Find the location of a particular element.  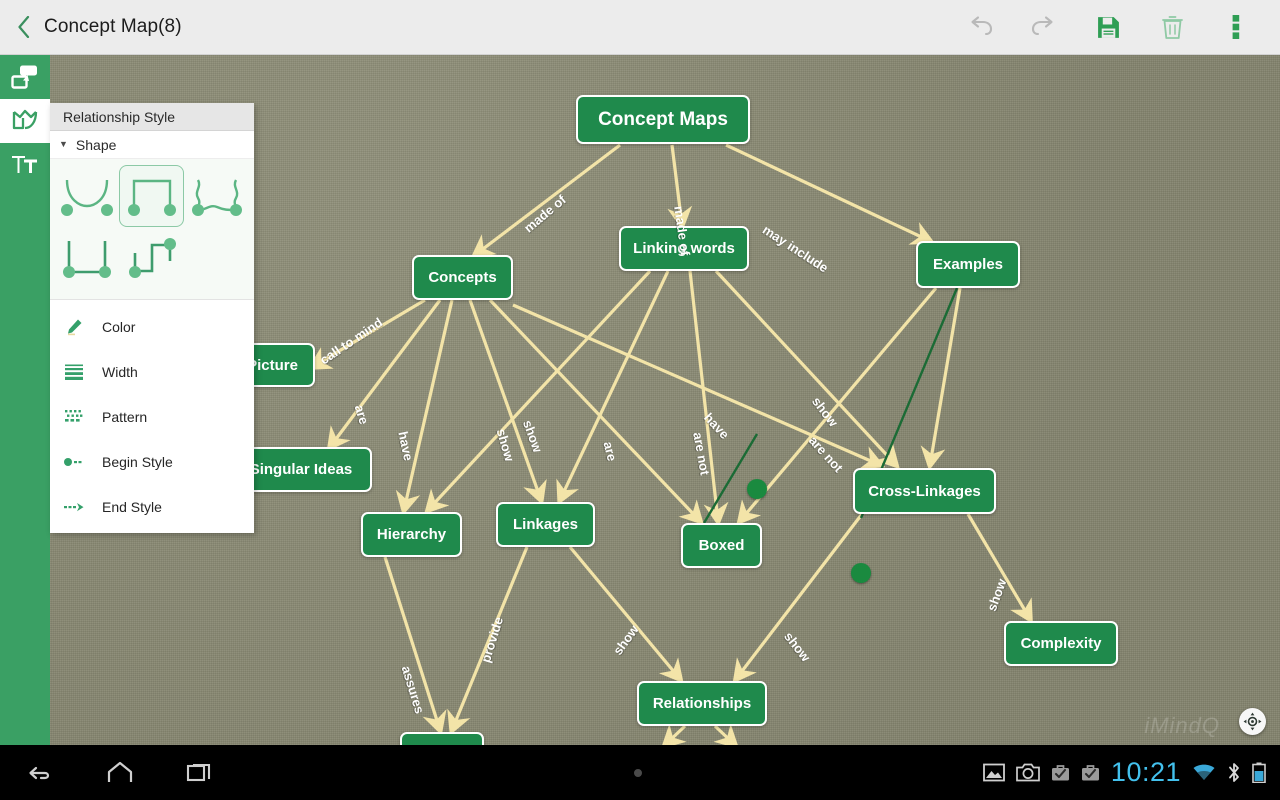

node-label: Picture is located at coordinates (272, 365).